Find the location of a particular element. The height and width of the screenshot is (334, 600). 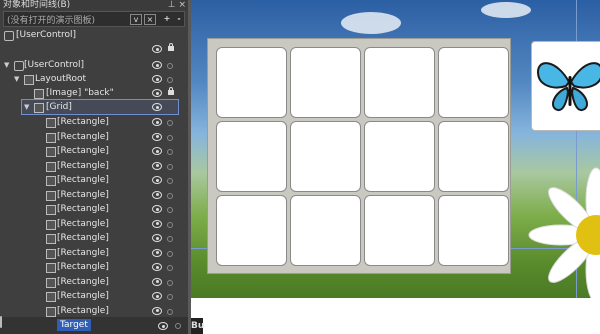

tree-item-target: Target is located at coordinates (94, 325).